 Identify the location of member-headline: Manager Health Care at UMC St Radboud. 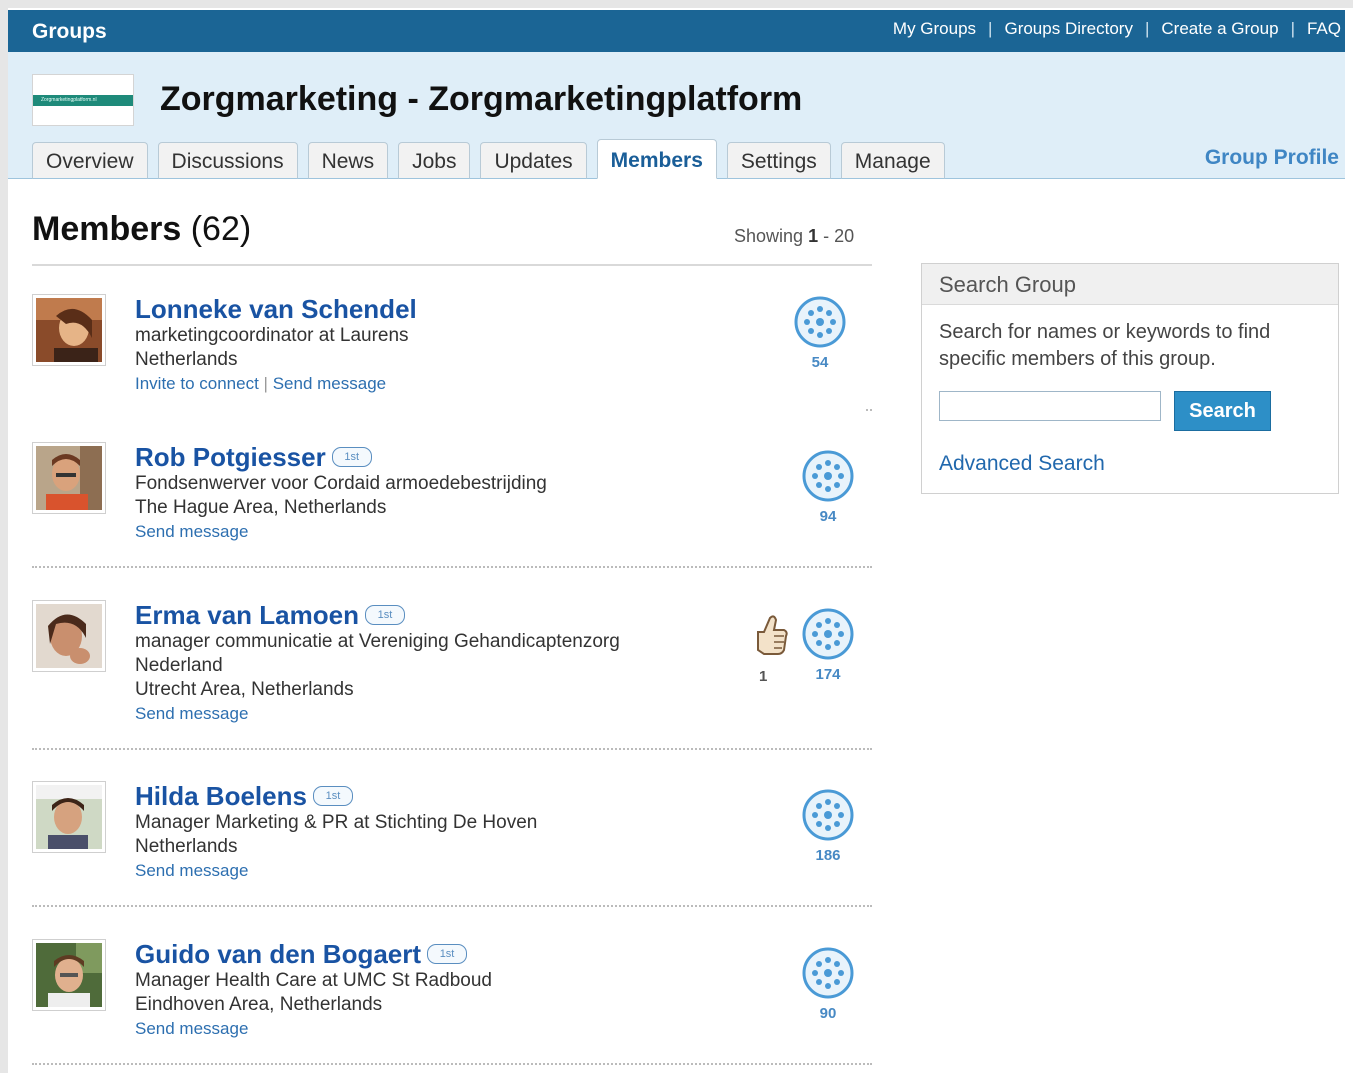
(313, 980).